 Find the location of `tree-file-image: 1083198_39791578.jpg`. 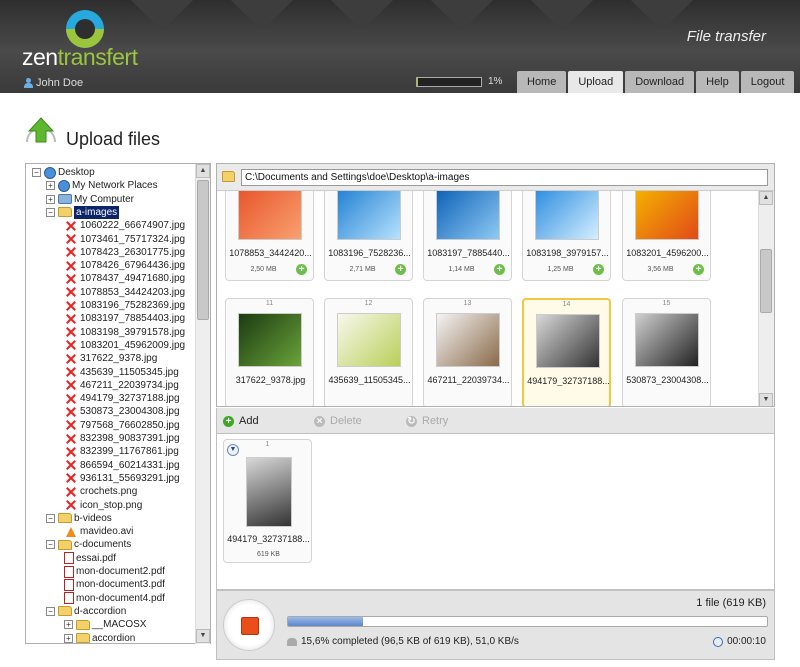

tree-file-image: 1083198_39791578.jpg is located at coordinates (124, 332).